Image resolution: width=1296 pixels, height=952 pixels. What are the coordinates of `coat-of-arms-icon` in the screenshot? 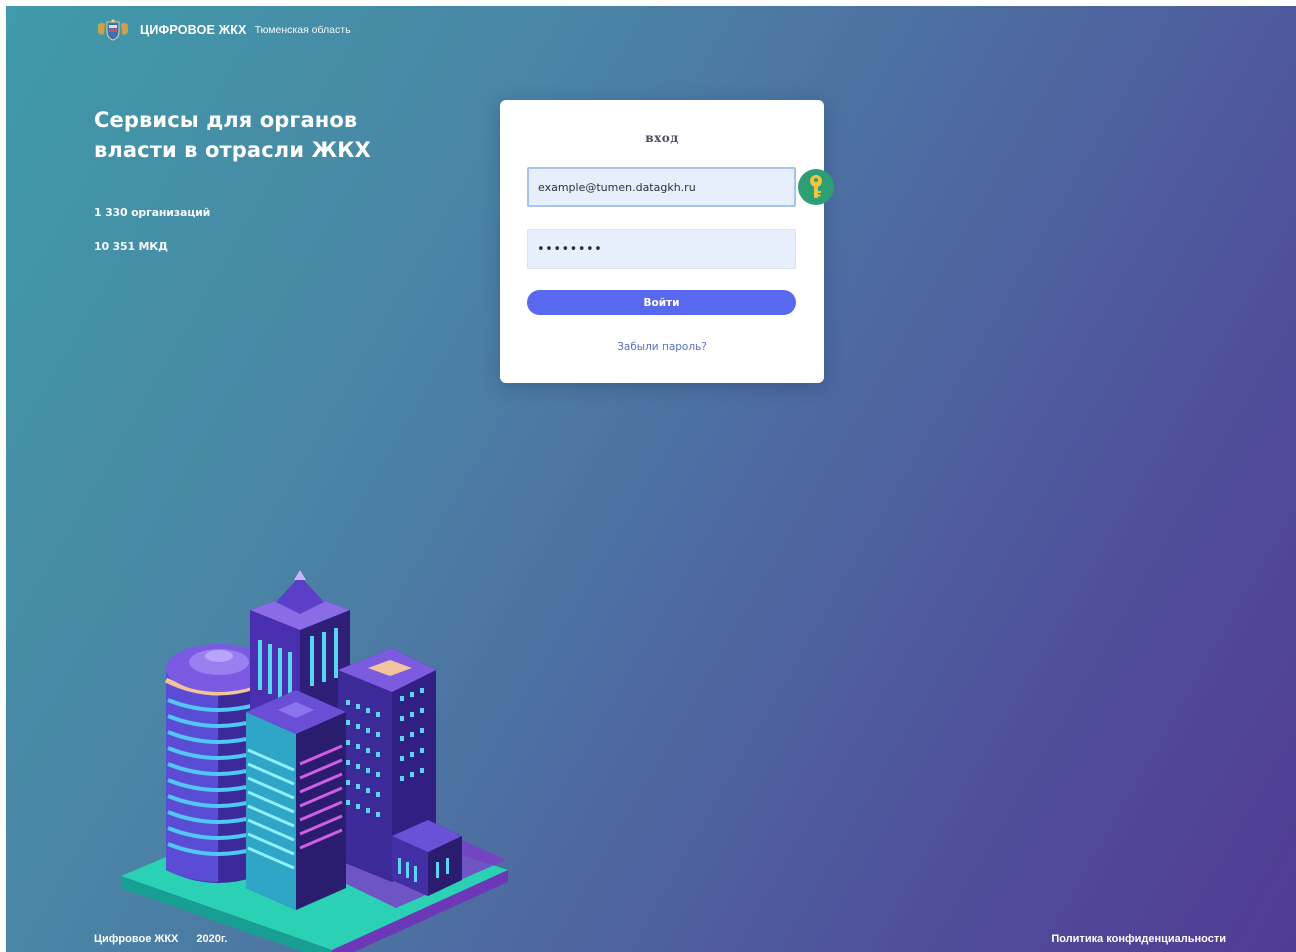 It's located at (113, 30).